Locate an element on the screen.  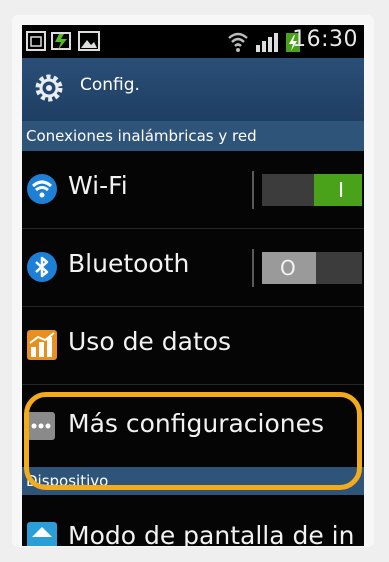
section-header-wireless: Conexiones inalámbricas y red is located at coordinates (193, 136).